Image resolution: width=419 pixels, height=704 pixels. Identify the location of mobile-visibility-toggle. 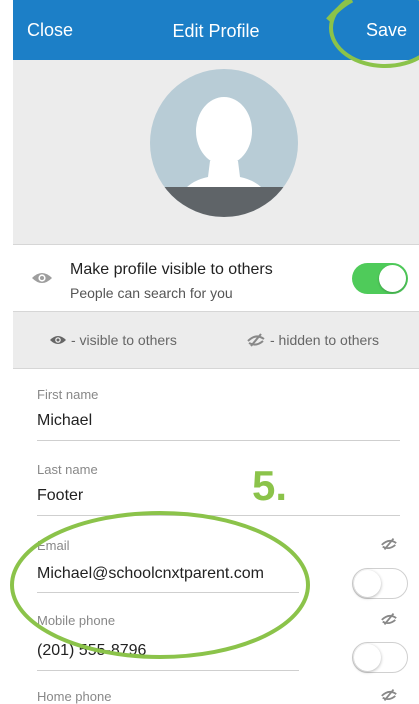
(380, 657).